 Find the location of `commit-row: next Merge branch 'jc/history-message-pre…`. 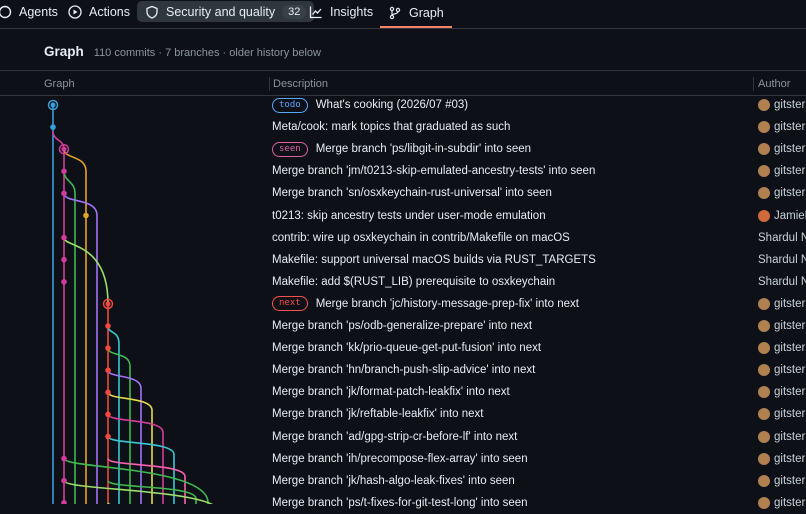

commit-row: next Merge branch 'jc/history-message-pre… is located at coordinates (539, 304).